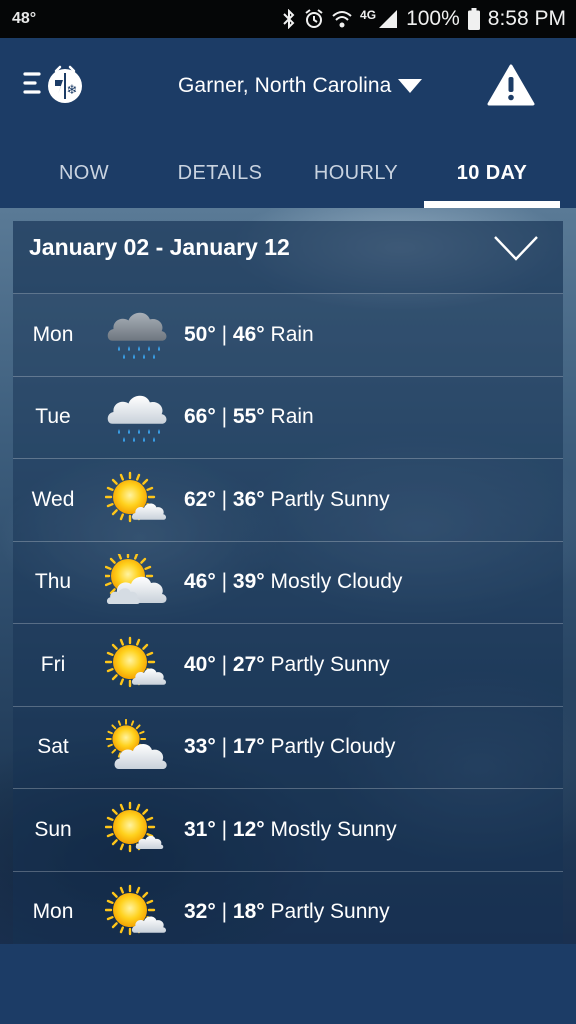 The width and height of the screenshot is (576, 1024). Describe the element at coordinates (356, 173) in the screenshot. I see `tab-hourly: HOURLY` at that location.